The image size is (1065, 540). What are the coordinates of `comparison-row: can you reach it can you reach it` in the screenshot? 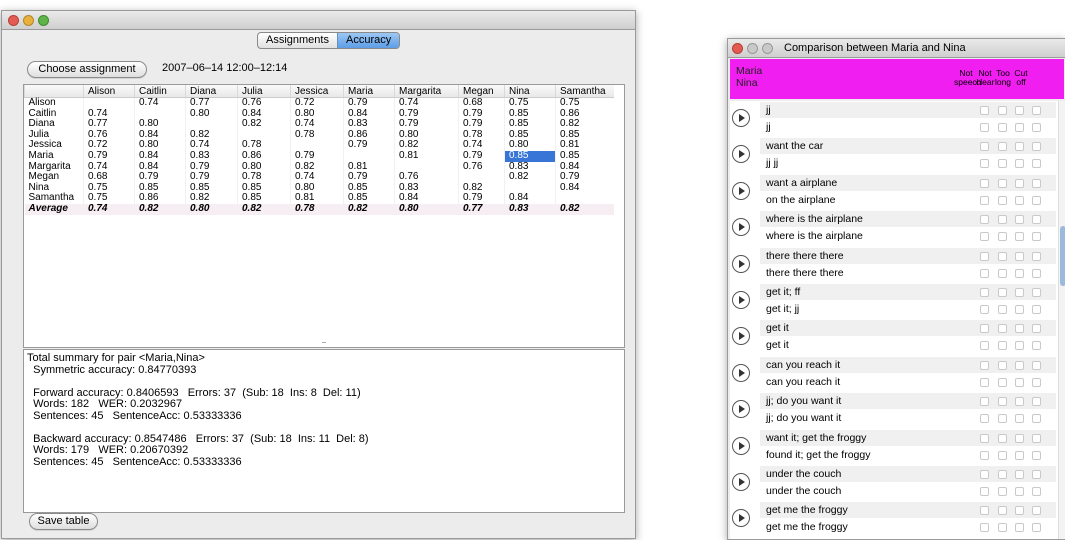 It's located at (897, 373).